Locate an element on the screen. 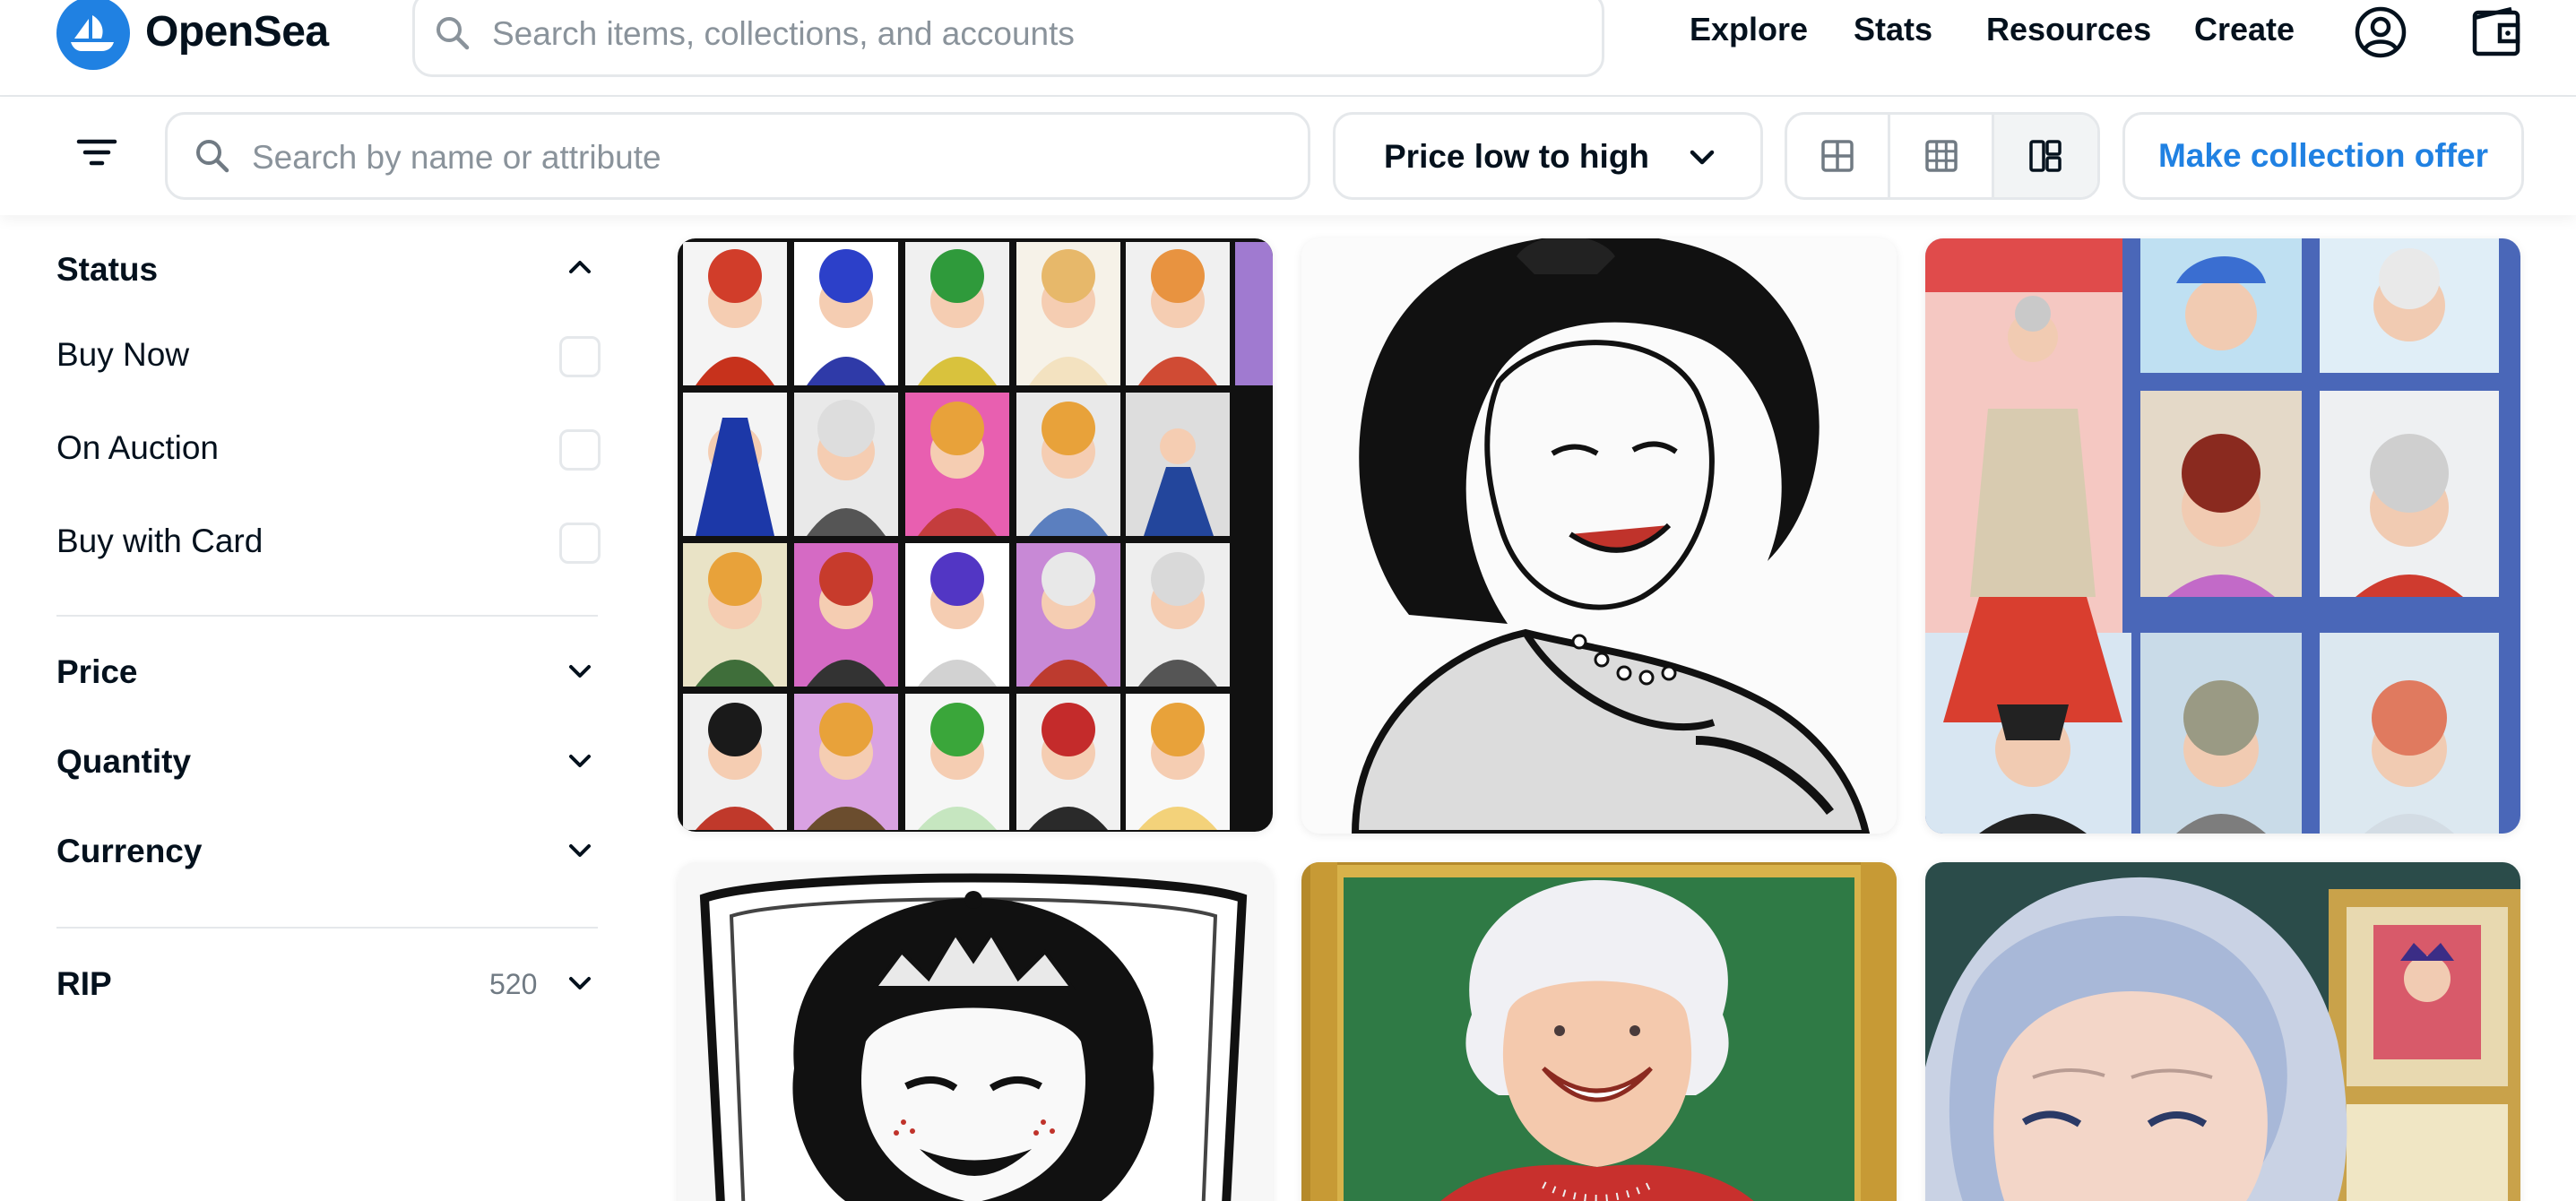 Image resolution: width=2576 pixels, height=1201 pixels. profile-icon is located at coordinates (2380, 34).